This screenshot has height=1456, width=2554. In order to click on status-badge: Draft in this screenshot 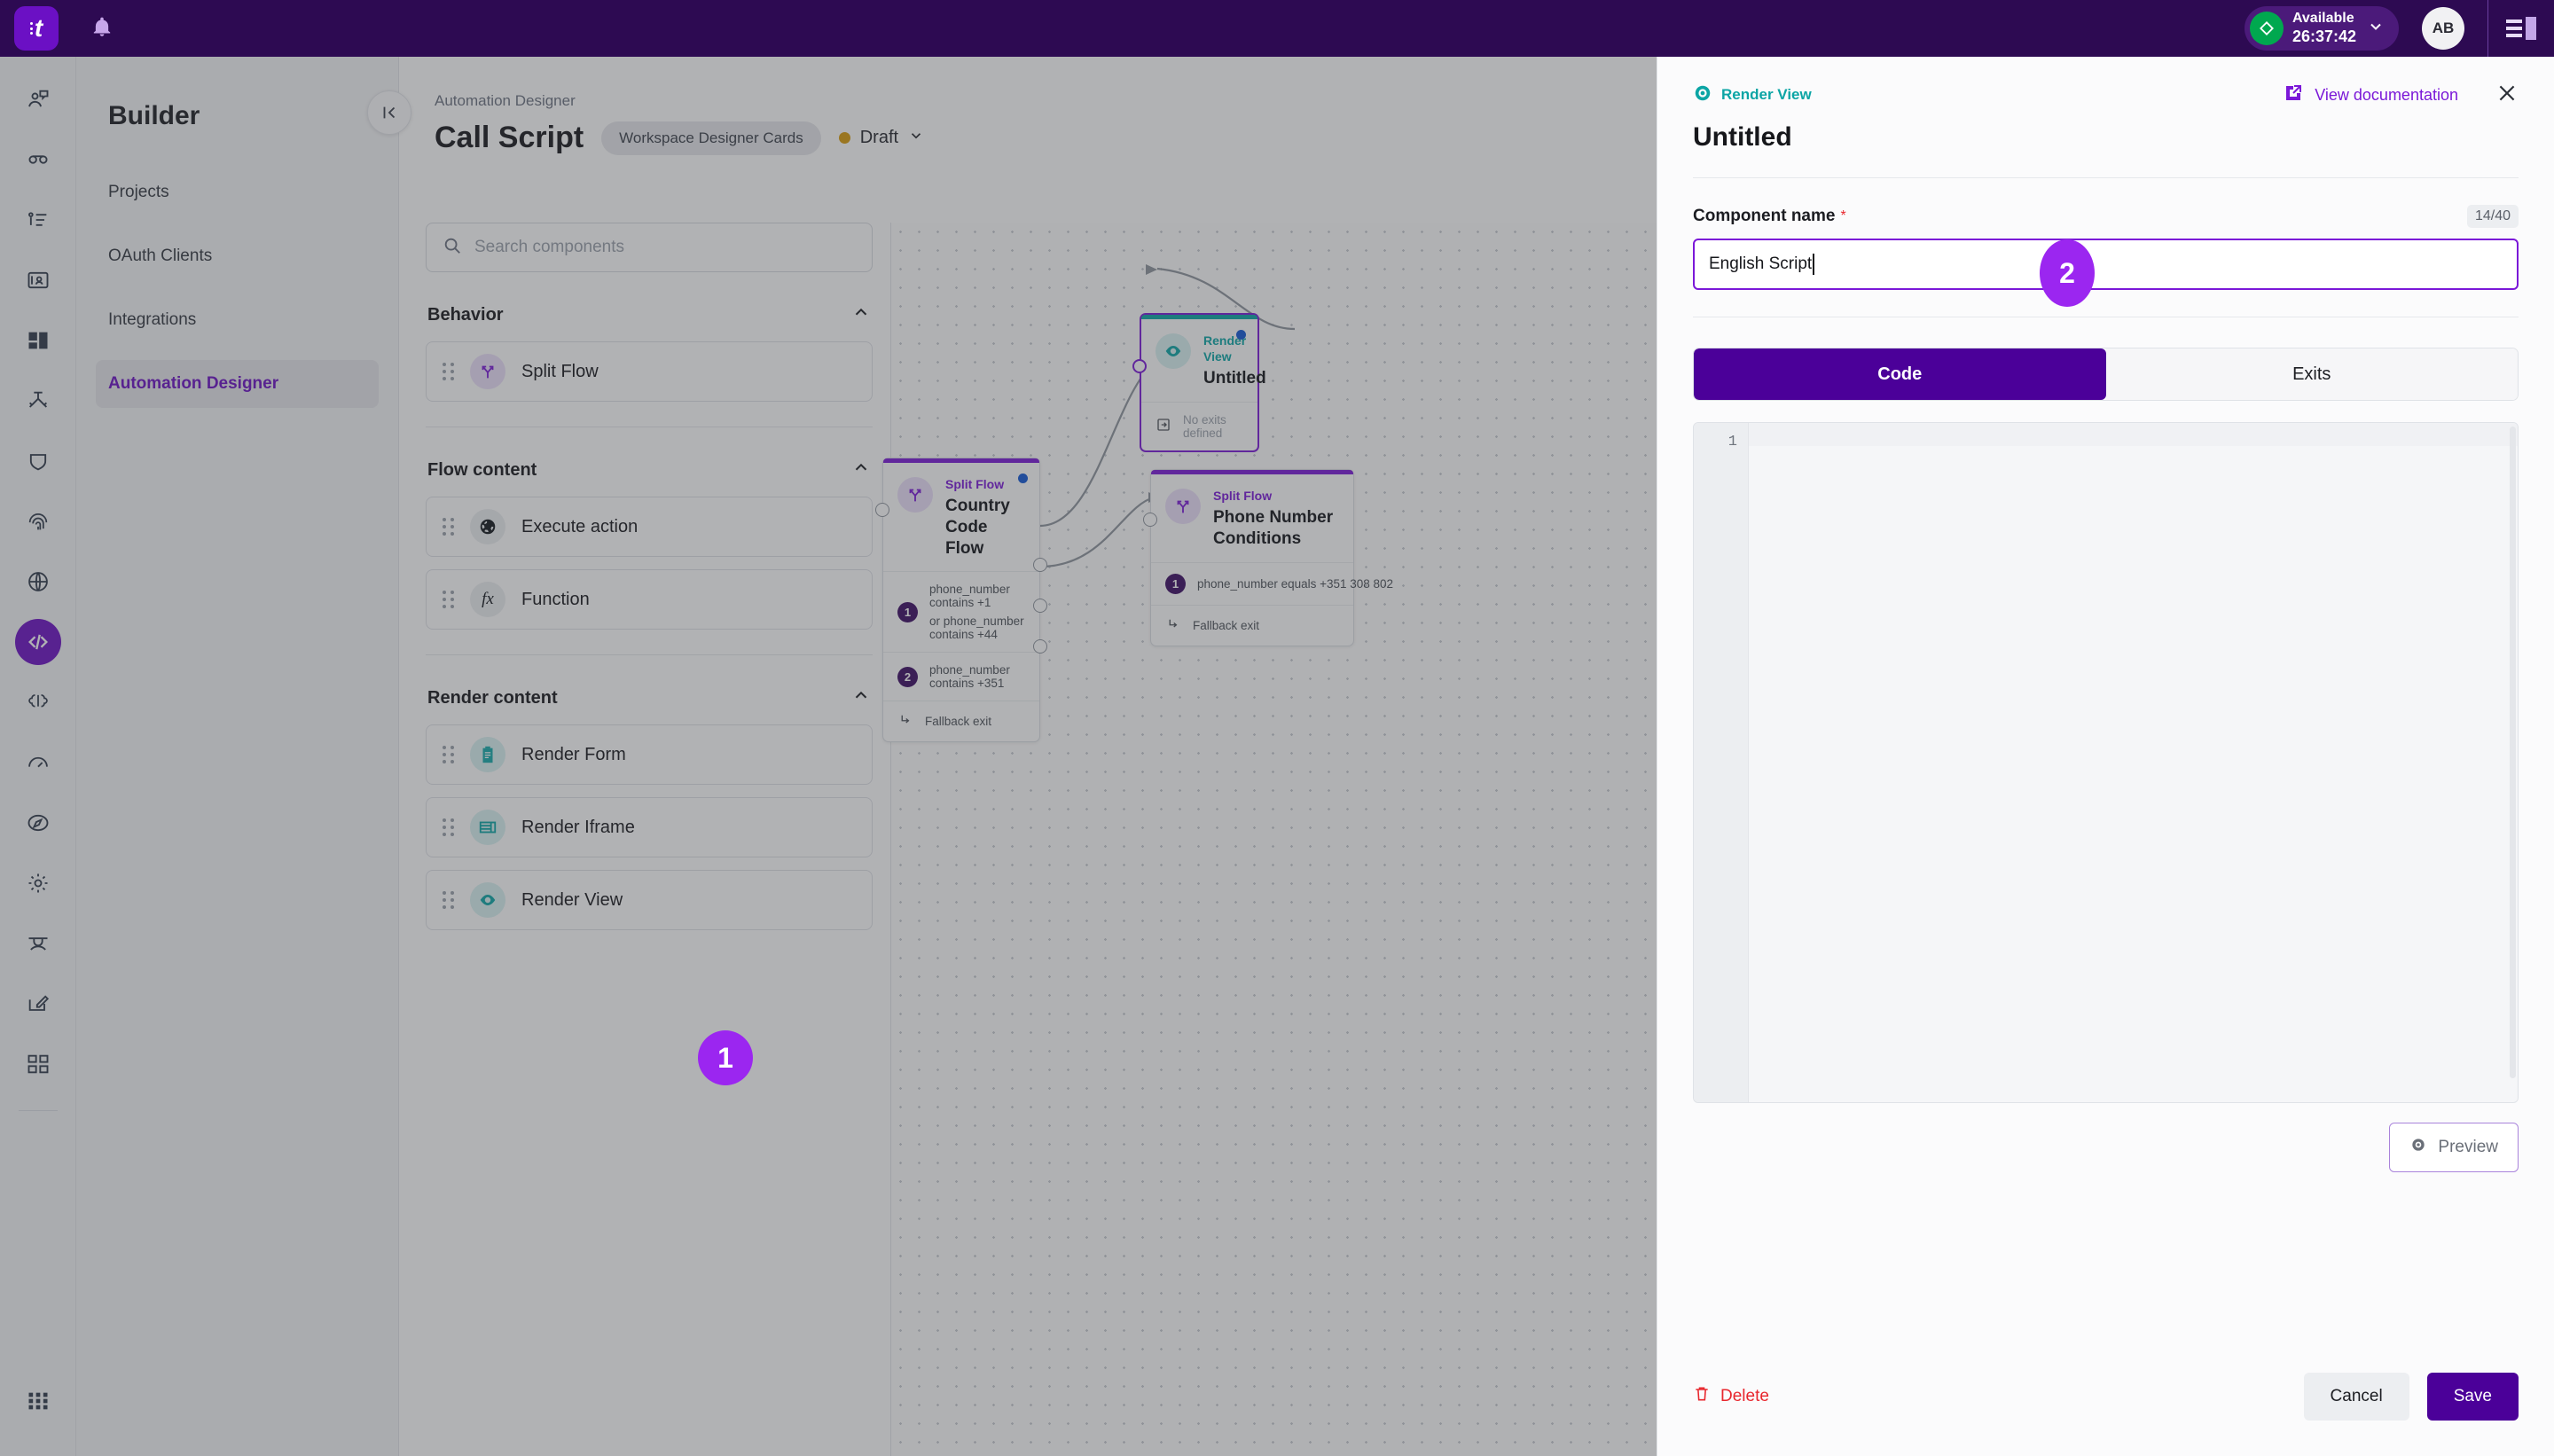, I will do `click(881, 138)`.